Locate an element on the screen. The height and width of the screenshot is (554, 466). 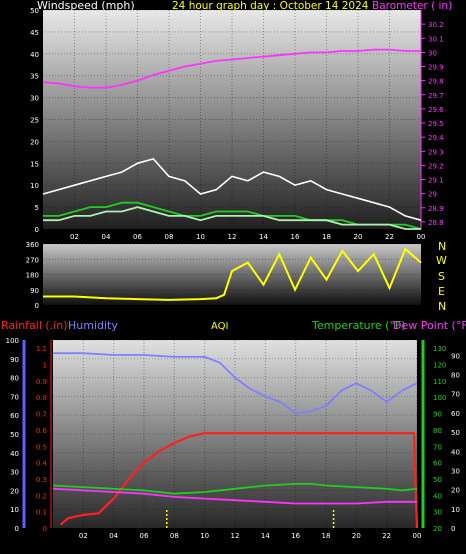
humidity-y-tick-label: 50 is located at coordinates (14, 435).